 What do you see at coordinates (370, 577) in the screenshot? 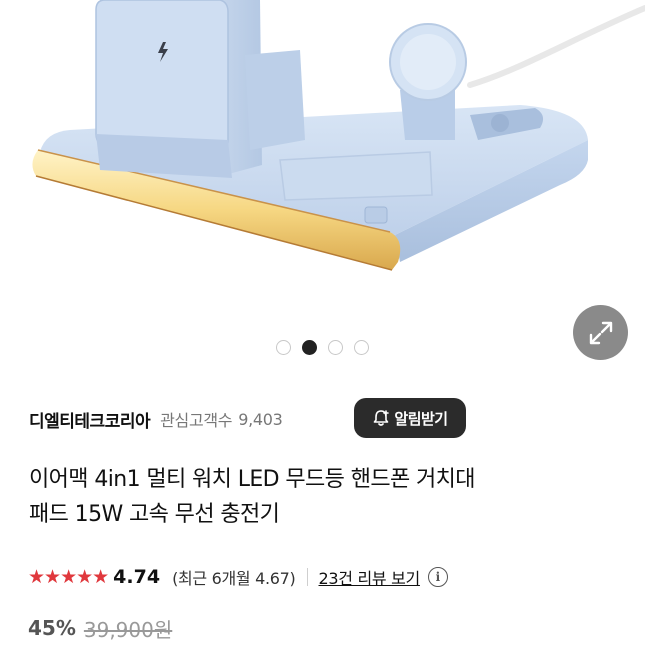
I see `reviews-link: 23건 리뷰 보기` at bounding box center [370, 577].